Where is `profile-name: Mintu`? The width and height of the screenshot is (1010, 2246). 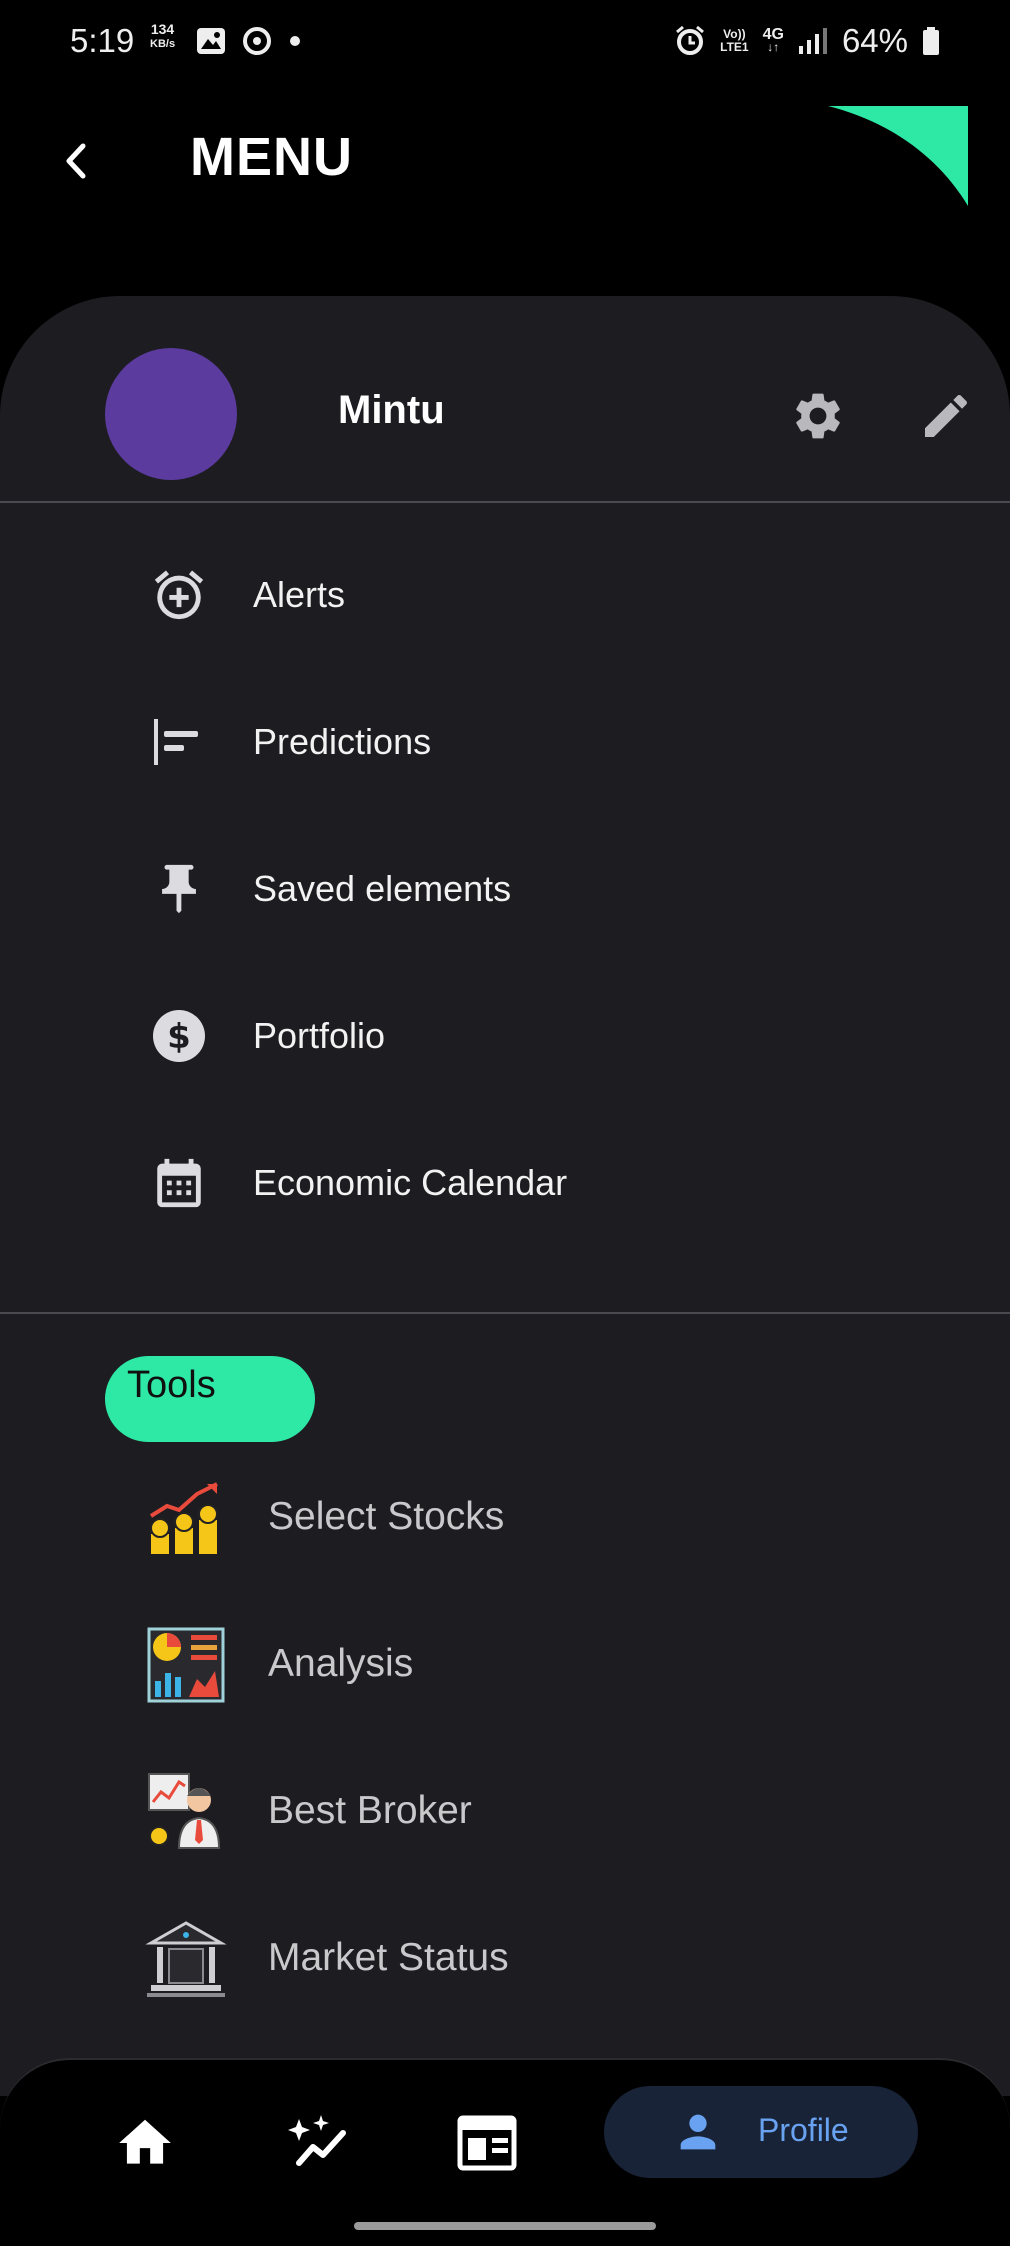
profile-name: Mintu is located at coordinates (391, 410).